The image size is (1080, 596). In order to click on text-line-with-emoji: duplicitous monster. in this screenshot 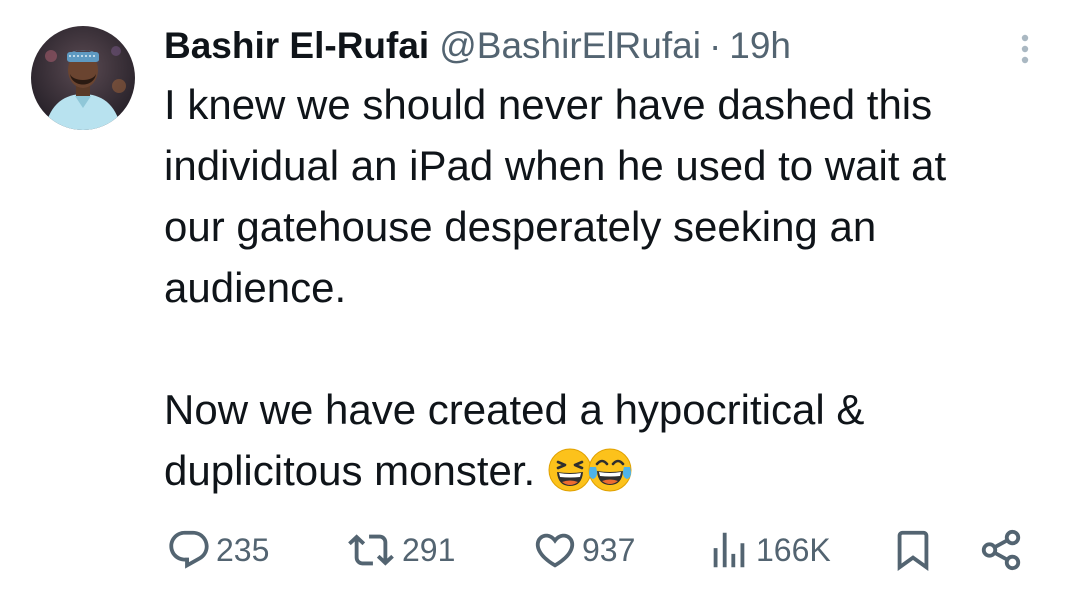, I will do `click(614, 470)`.